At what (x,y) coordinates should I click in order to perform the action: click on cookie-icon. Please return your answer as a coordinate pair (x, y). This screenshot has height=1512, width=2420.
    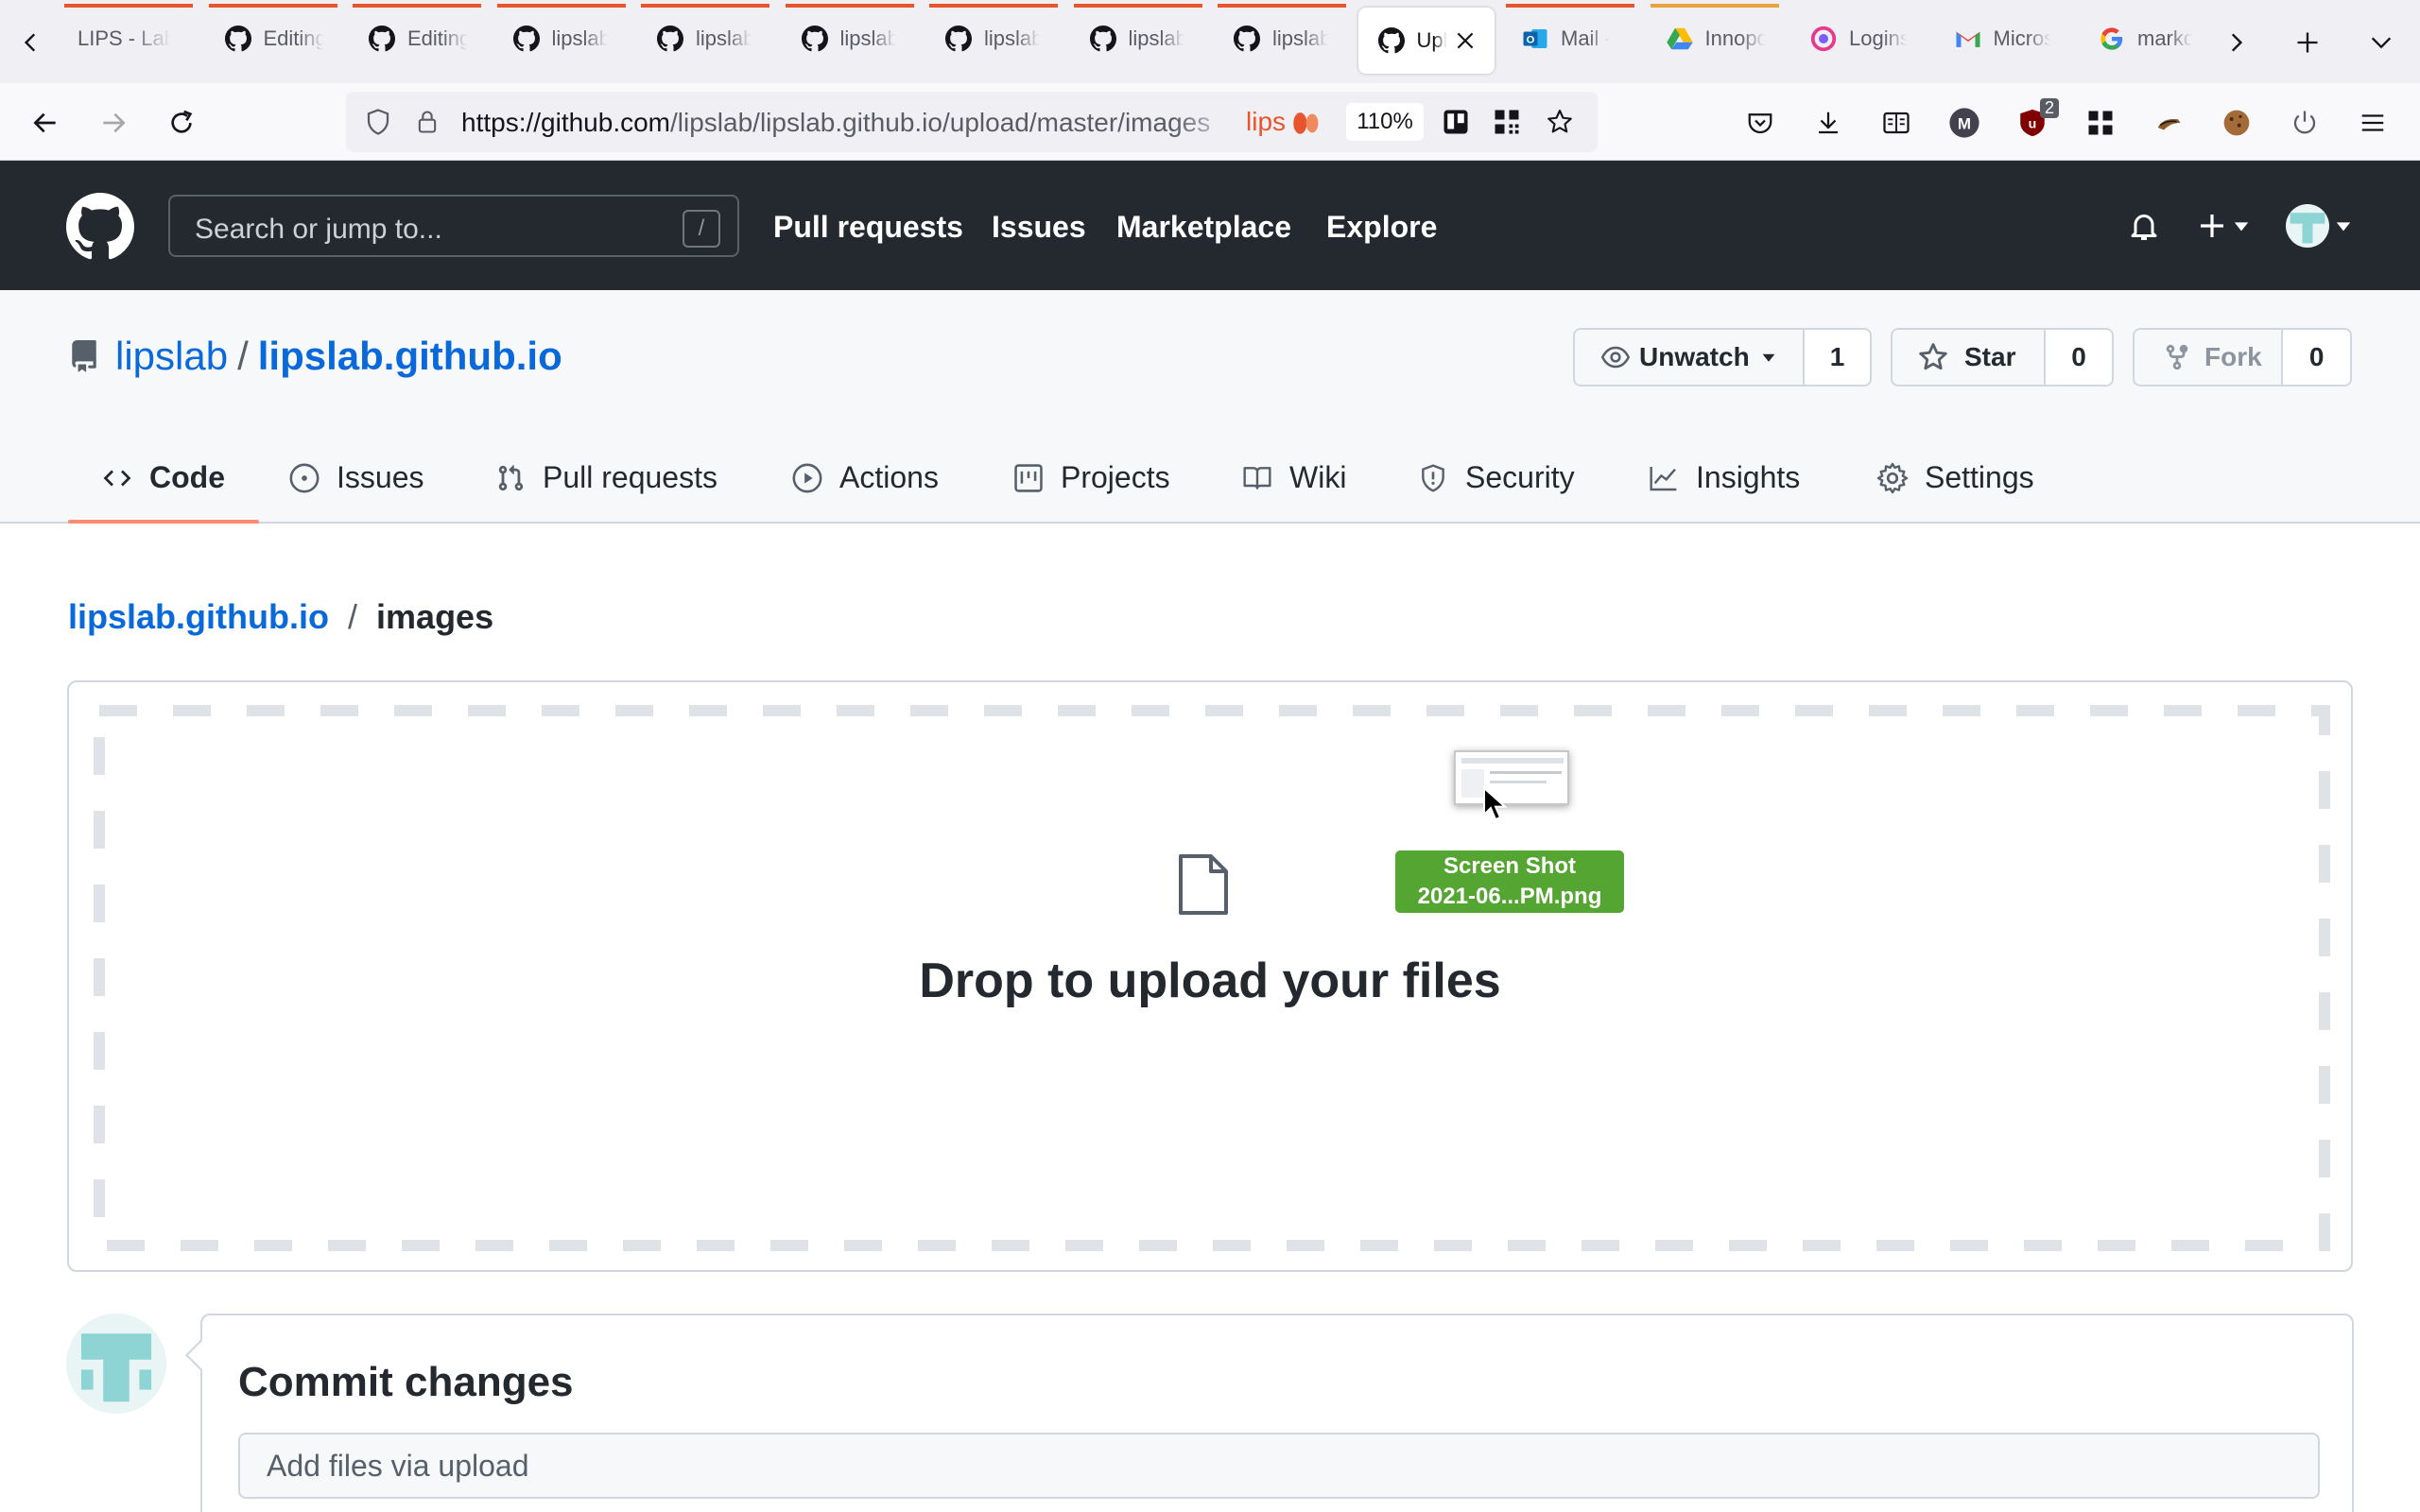
    Looking at the image, I should click on (2236, 123).